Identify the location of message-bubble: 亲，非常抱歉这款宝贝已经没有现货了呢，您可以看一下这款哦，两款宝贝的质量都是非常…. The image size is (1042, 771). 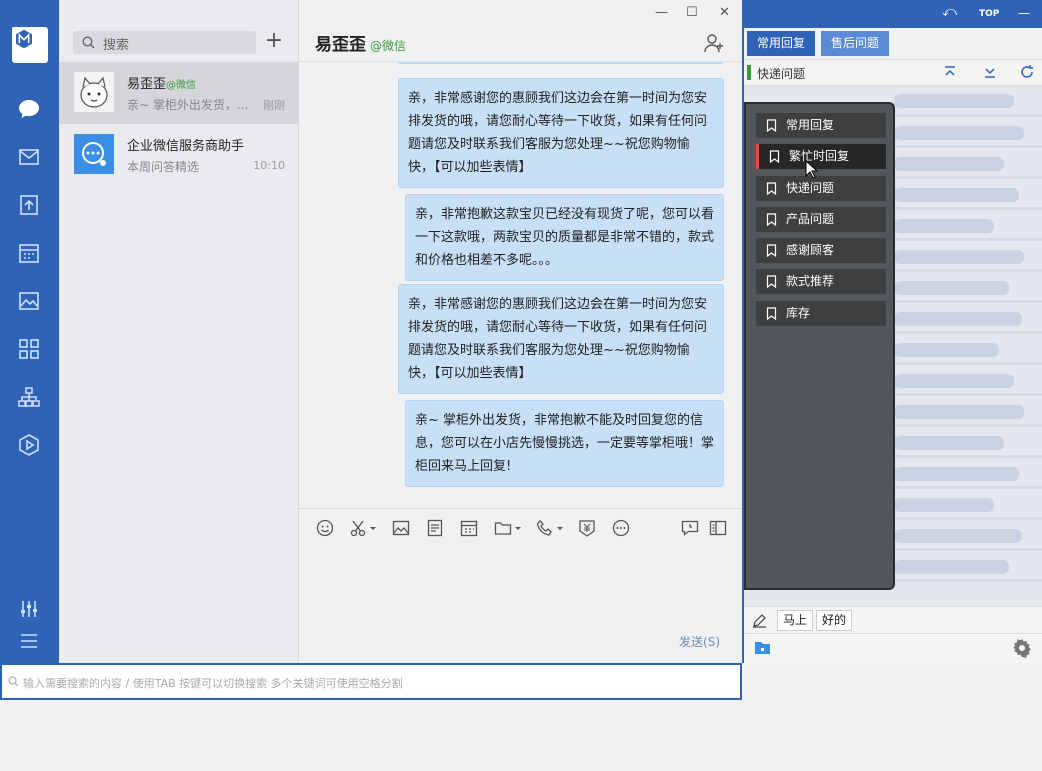
(564, 237).